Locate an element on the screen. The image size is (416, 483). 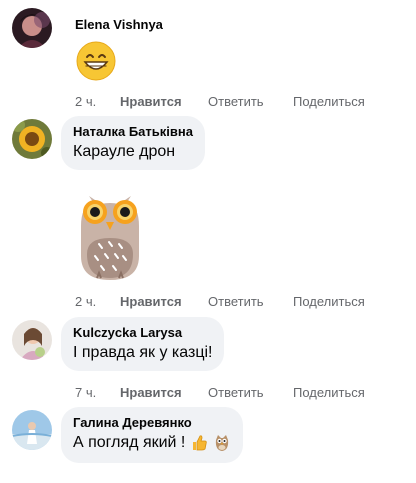
comment-text: А погляд який ! is located at coordinates (129, 442).